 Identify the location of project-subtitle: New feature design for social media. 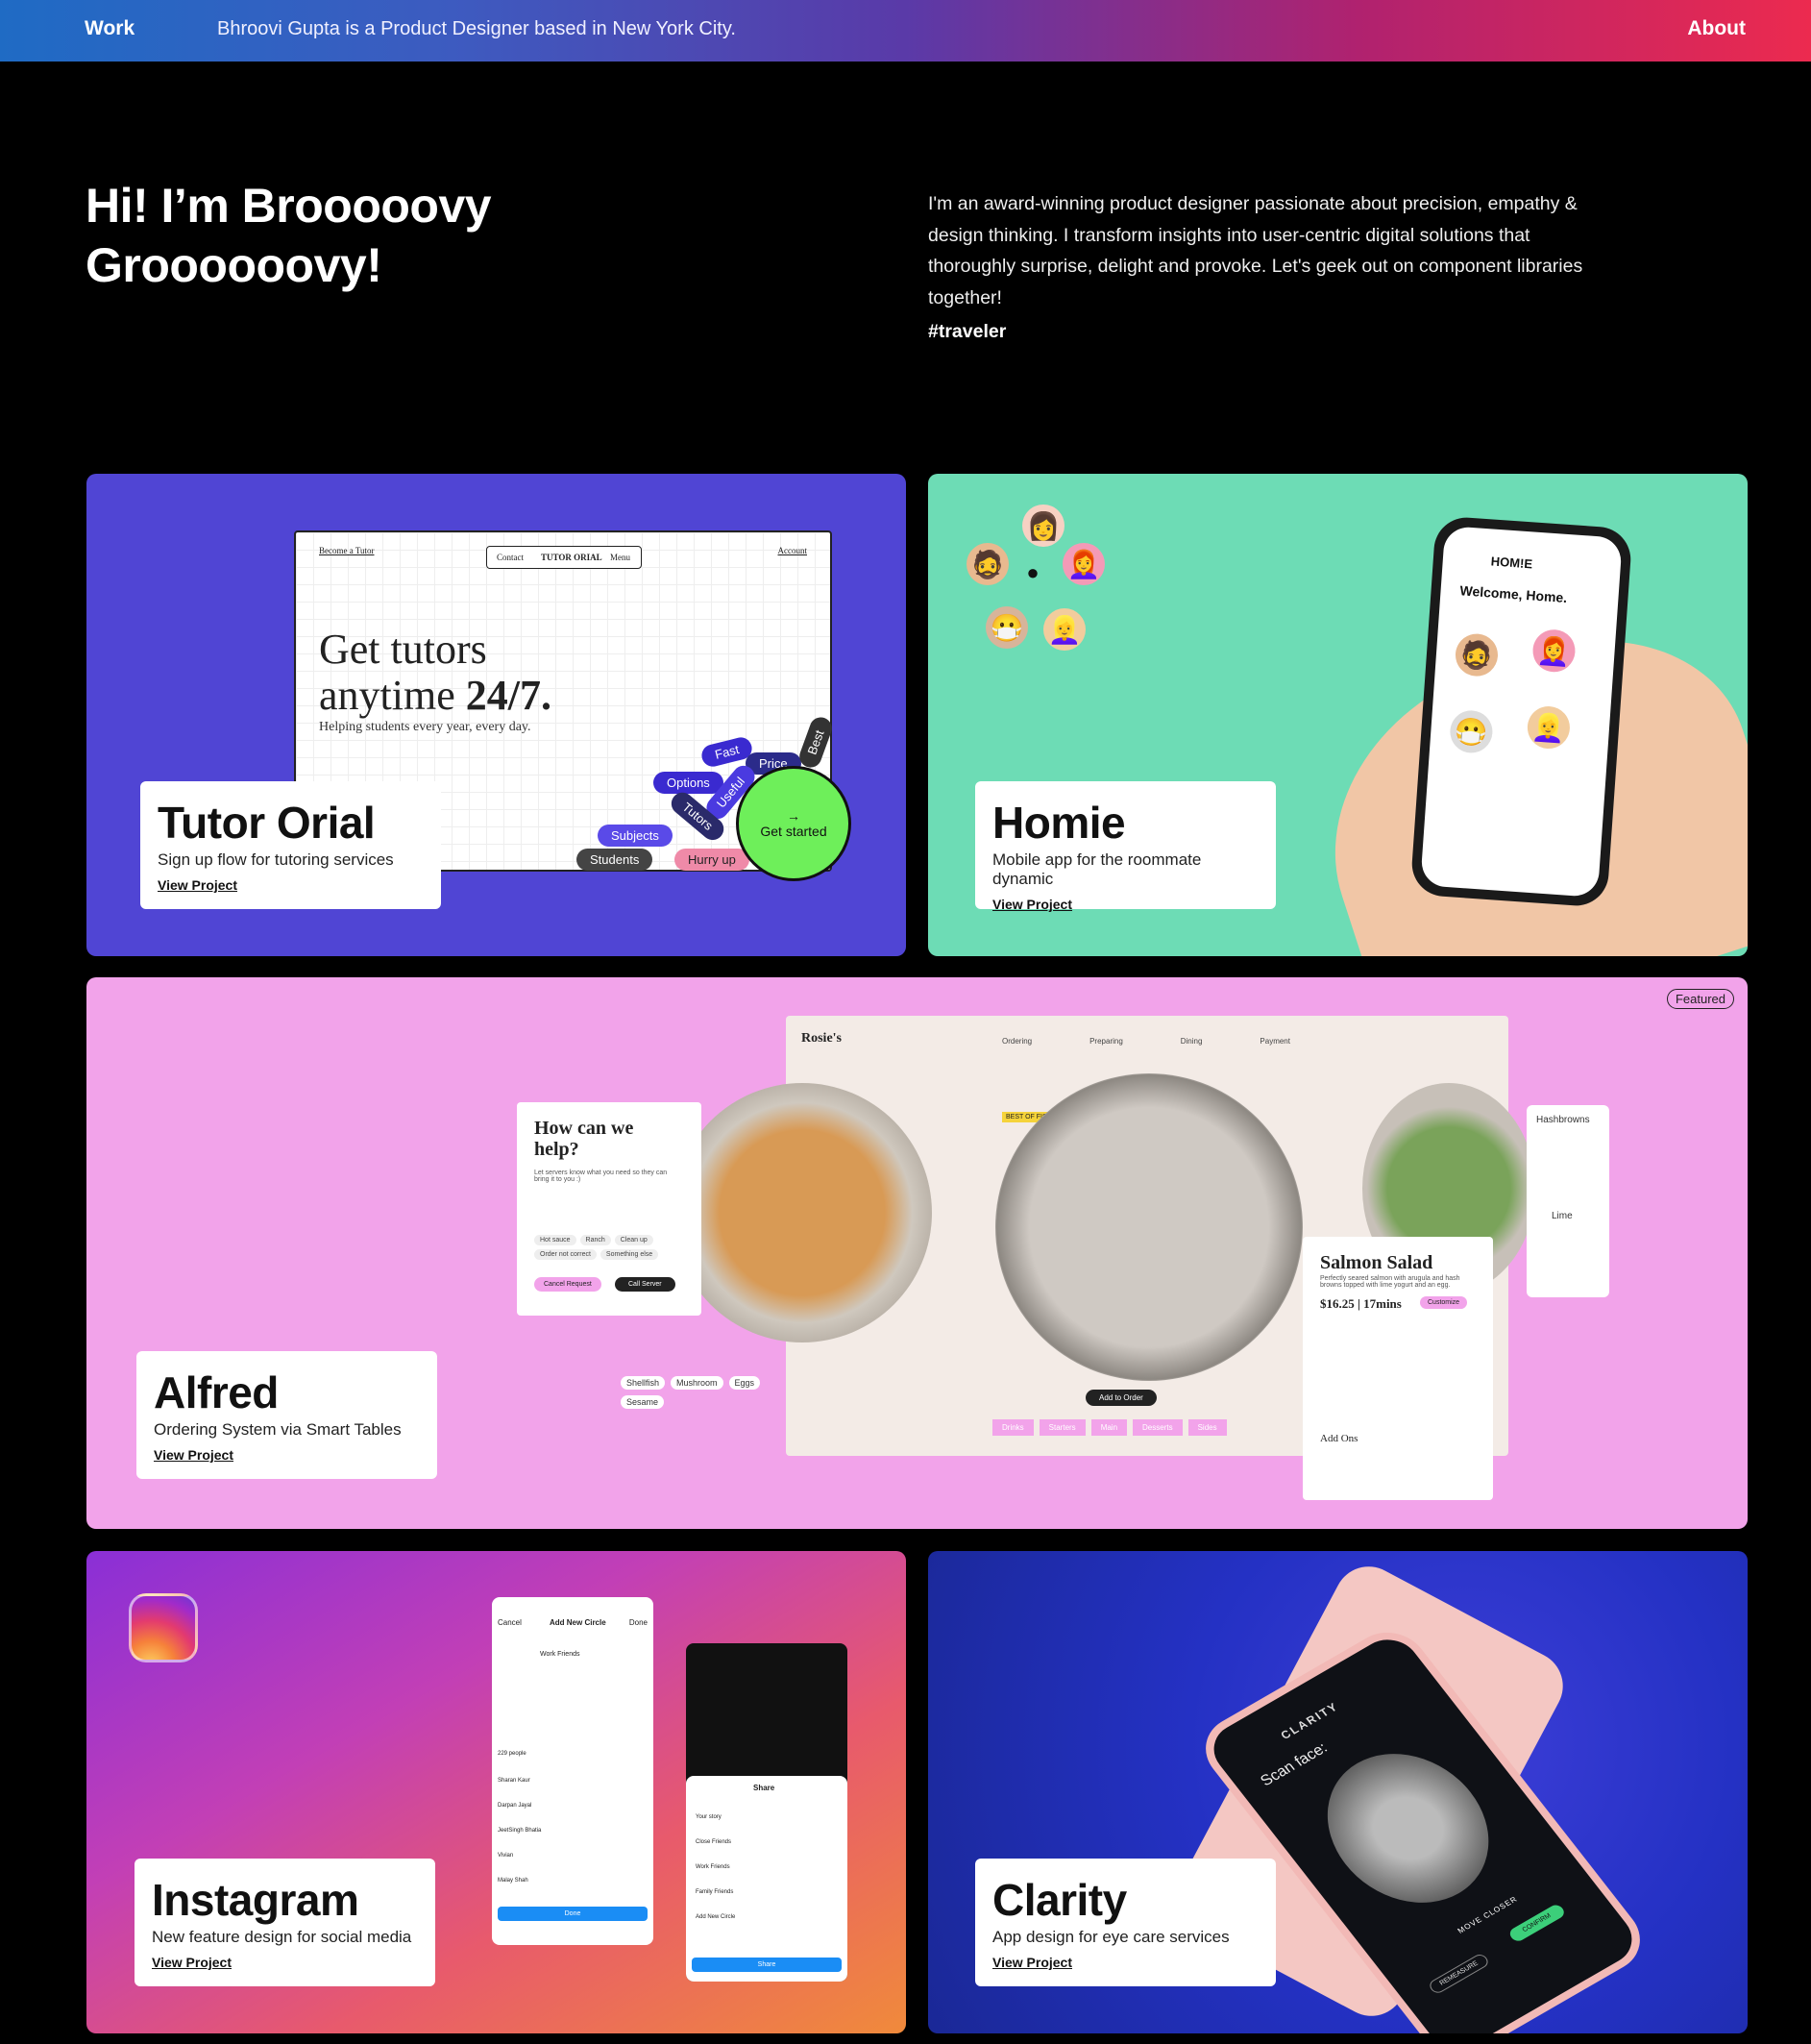
(282, 1937).